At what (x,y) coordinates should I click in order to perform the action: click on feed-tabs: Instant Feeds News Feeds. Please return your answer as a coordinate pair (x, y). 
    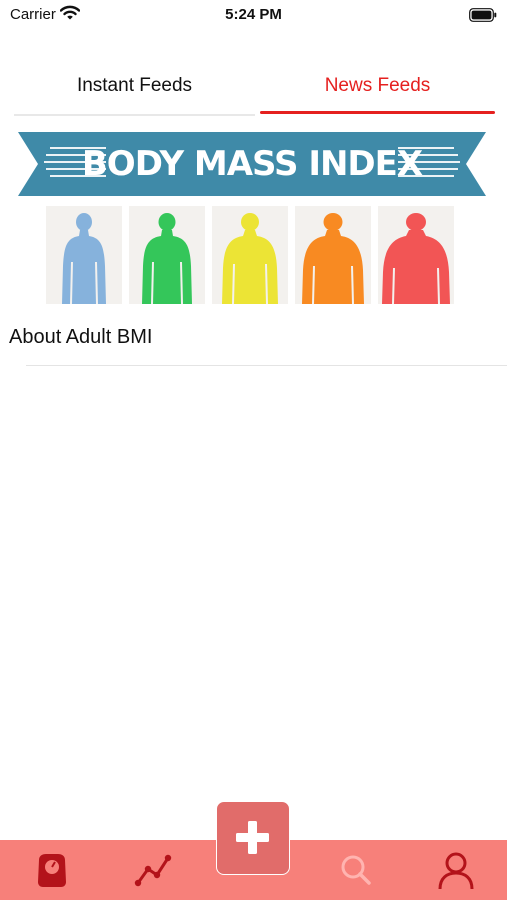
    Looking at the image, I should click on (255, 88).